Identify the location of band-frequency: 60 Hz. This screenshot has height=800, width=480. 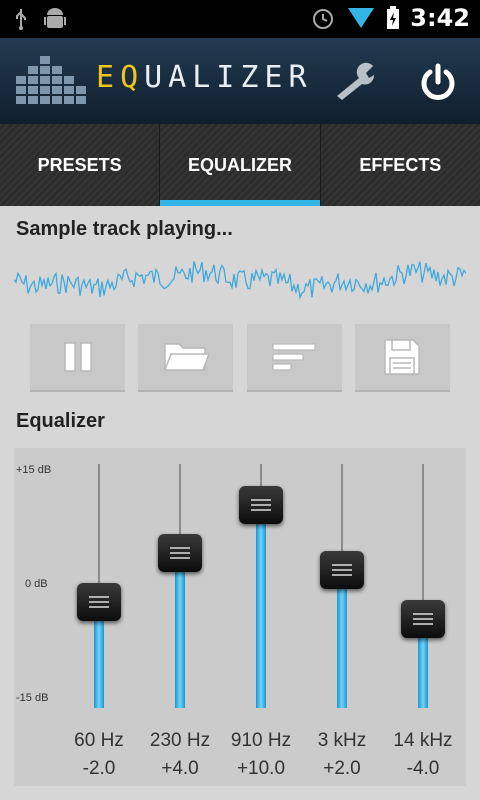
(99, 740).